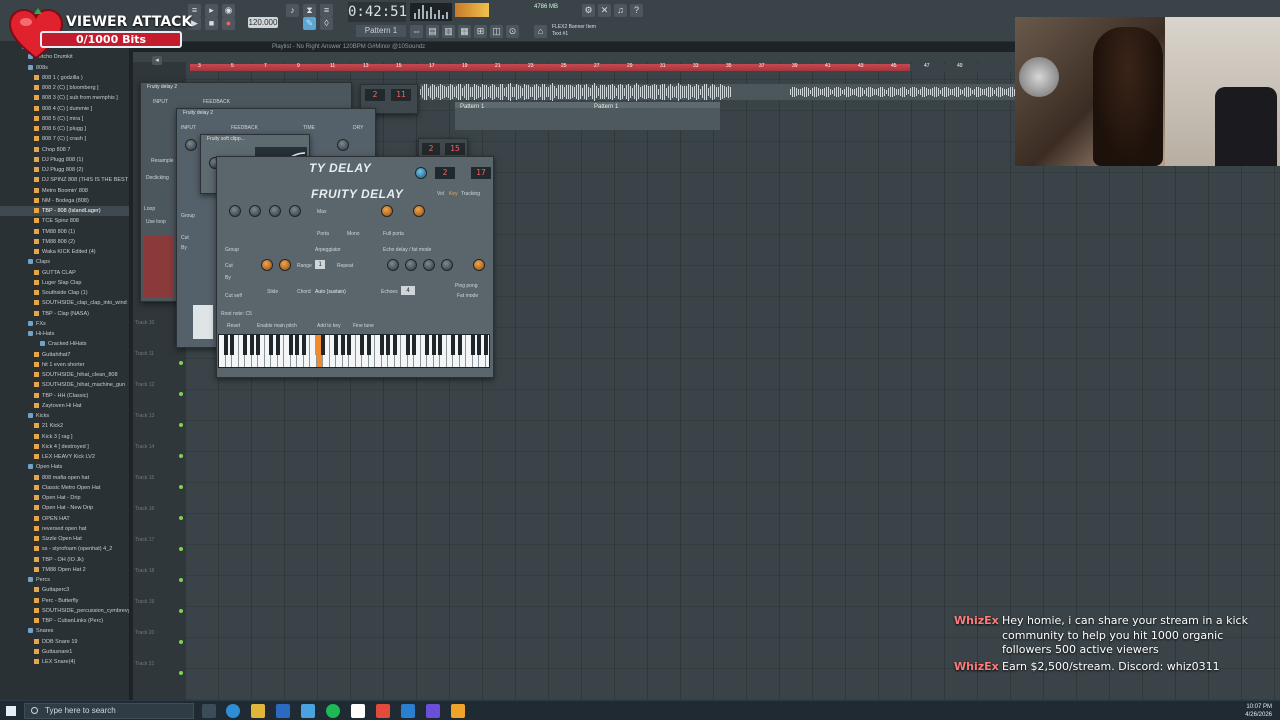 The height and width of the screenshot is (720, 1280). Describe the element at coordinates (377, 12) in the screenshot. I see `song-time-display: 0:42:51` at that location.